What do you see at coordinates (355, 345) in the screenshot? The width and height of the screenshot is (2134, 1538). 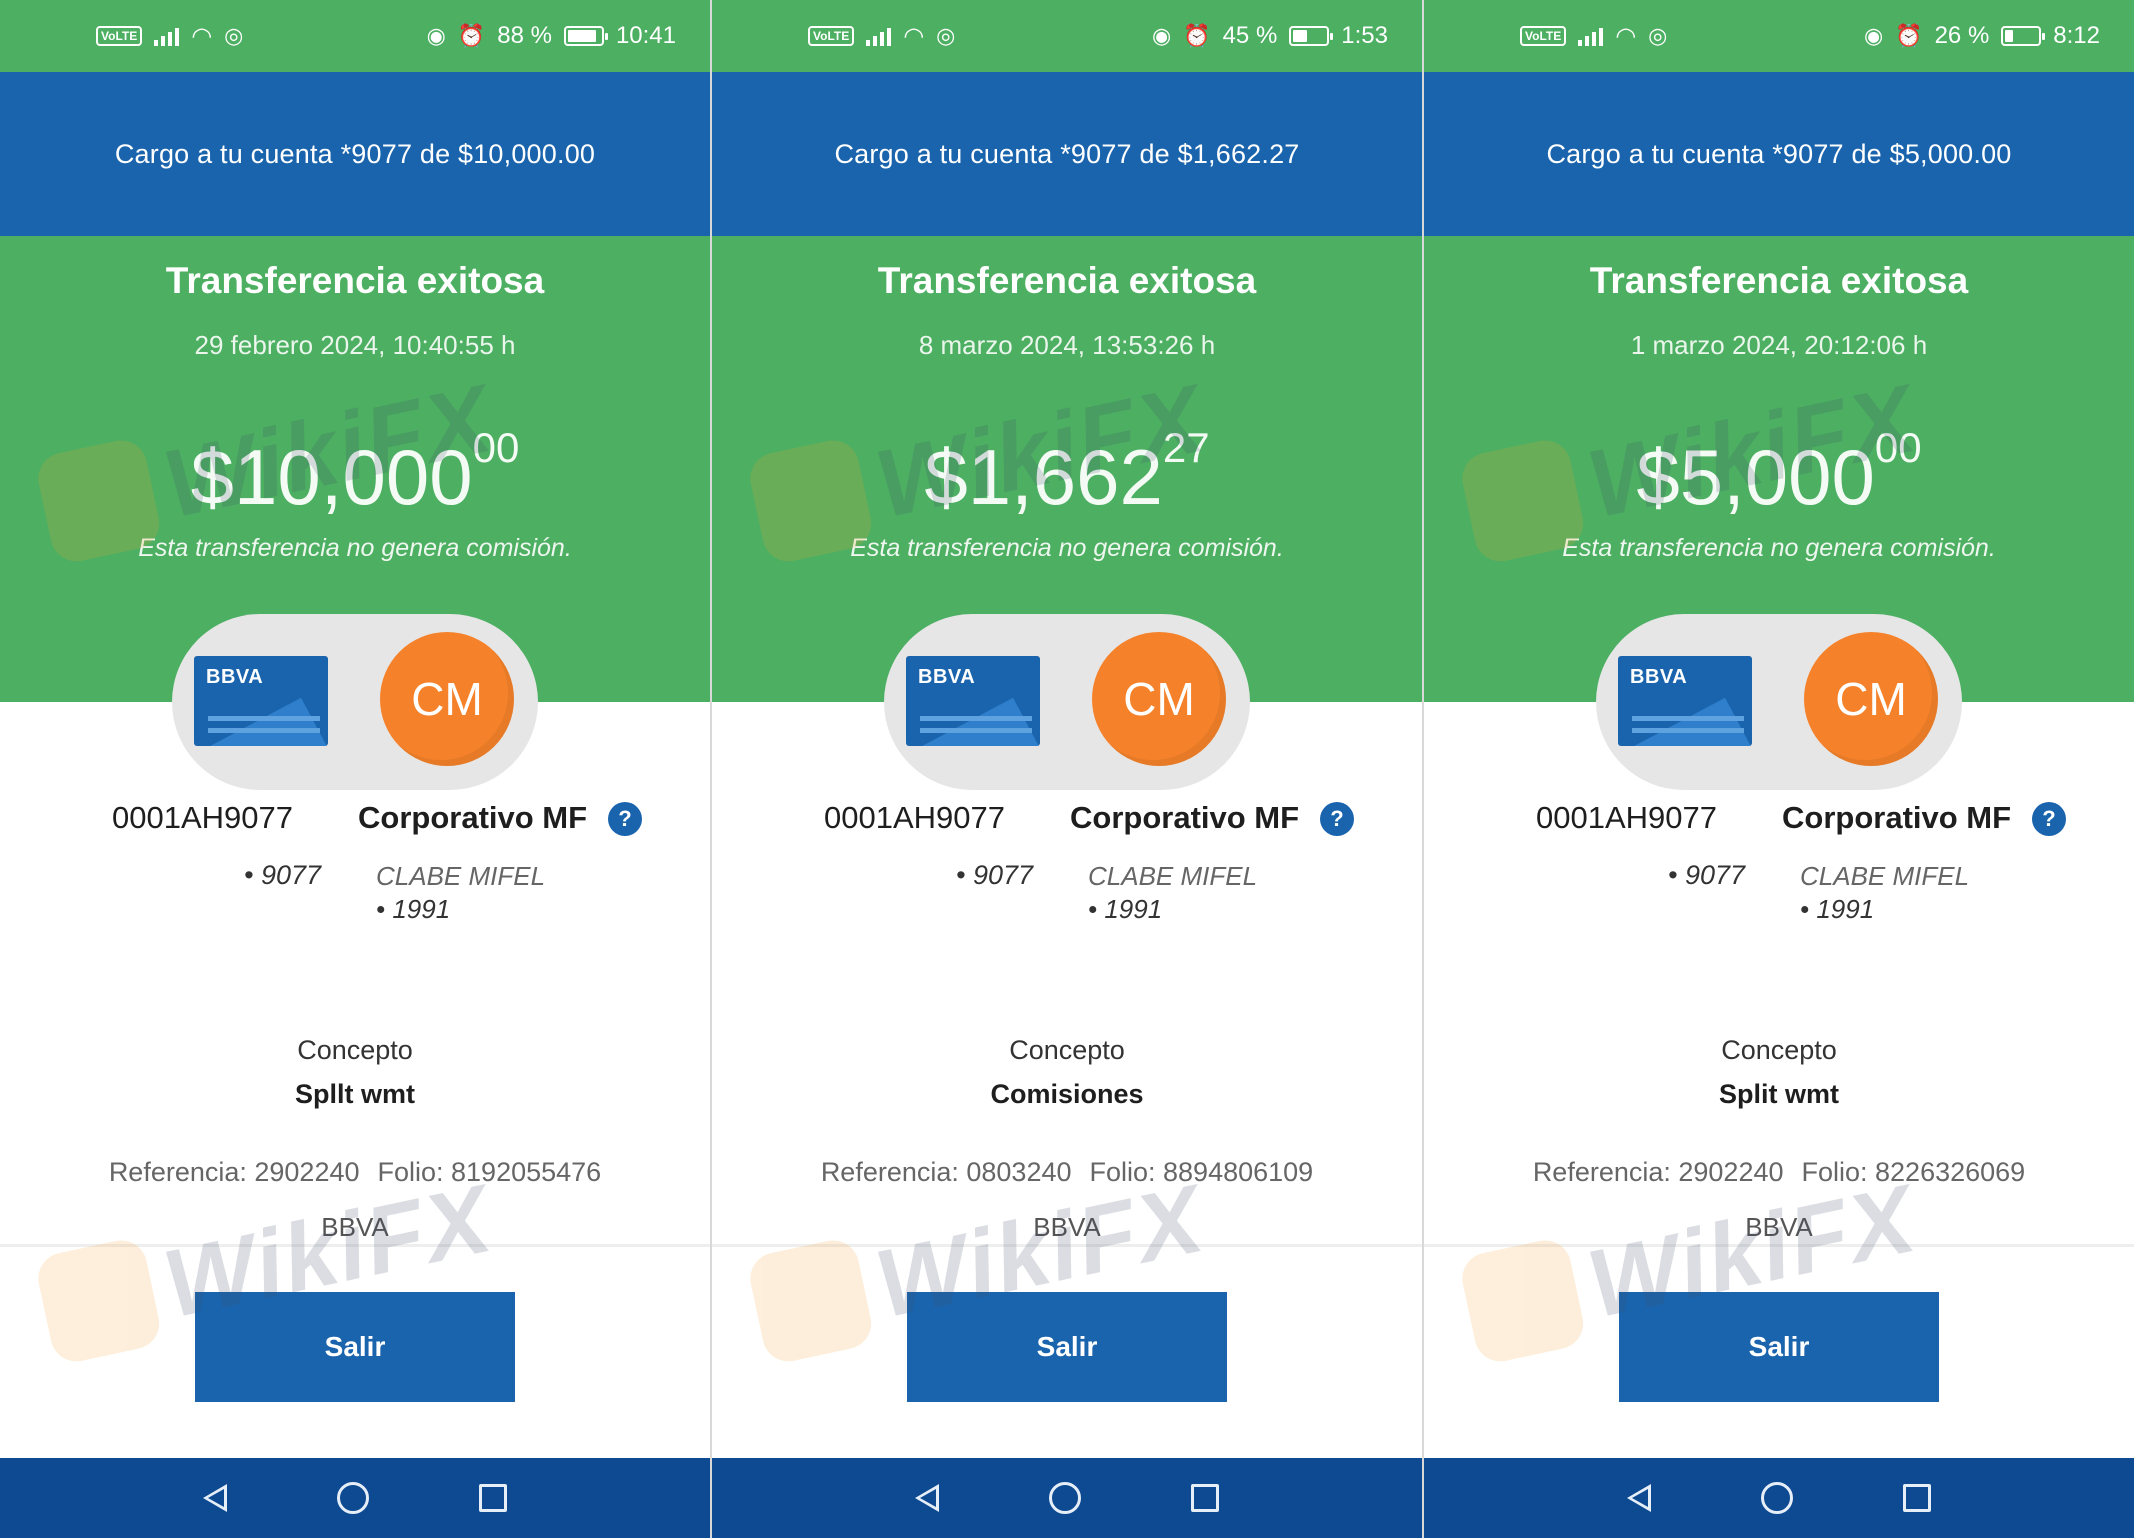 I see `transfer-datetime: 29 febrero 2024, 10:40:55 h` at bounding box center [355, 345].